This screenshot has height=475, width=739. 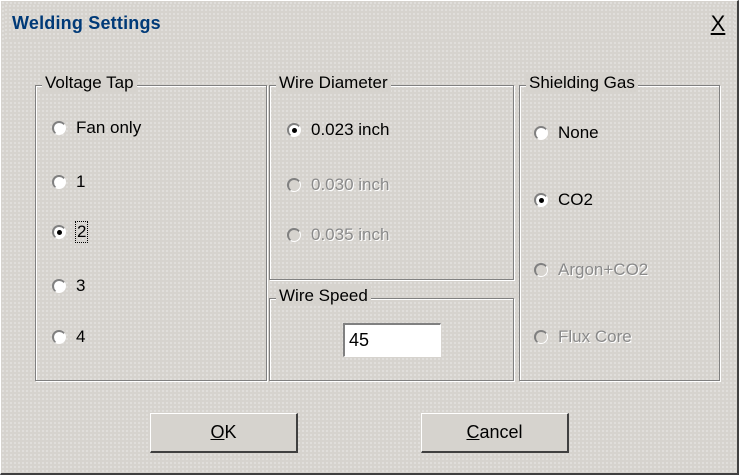 I want to click on voltage-tap-option-3: 3, so click(x=68, y=286).